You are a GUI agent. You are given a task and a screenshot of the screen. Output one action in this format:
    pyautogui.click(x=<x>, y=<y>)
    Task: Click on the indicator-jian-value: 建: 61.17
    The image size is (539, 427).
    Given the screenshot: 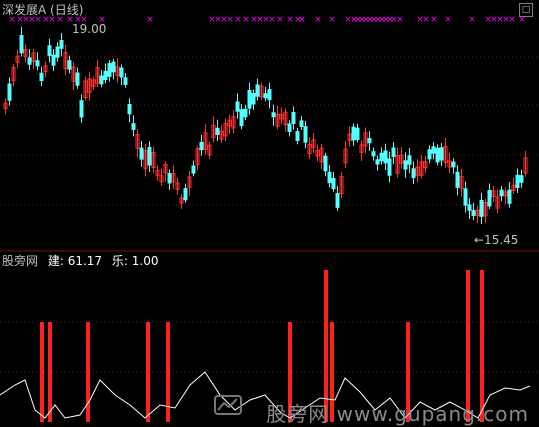 What is the action you would take?
    pyautogui.click(x=75, y=261)
    